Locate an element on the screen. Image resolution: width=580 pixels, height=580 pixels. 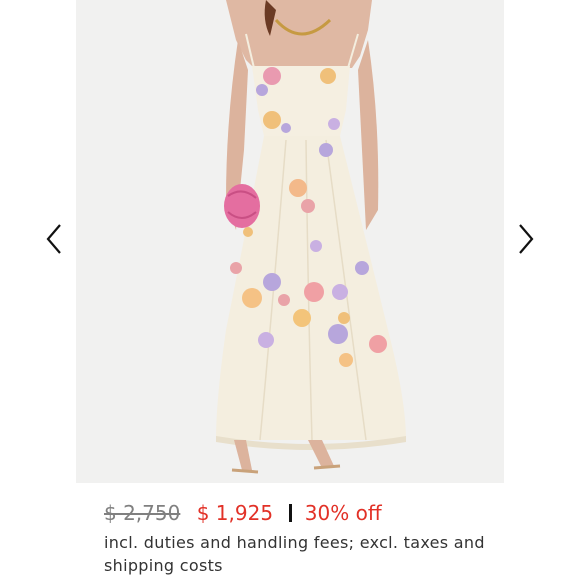
chevron-right-icon is located at coordinates (526, 239).